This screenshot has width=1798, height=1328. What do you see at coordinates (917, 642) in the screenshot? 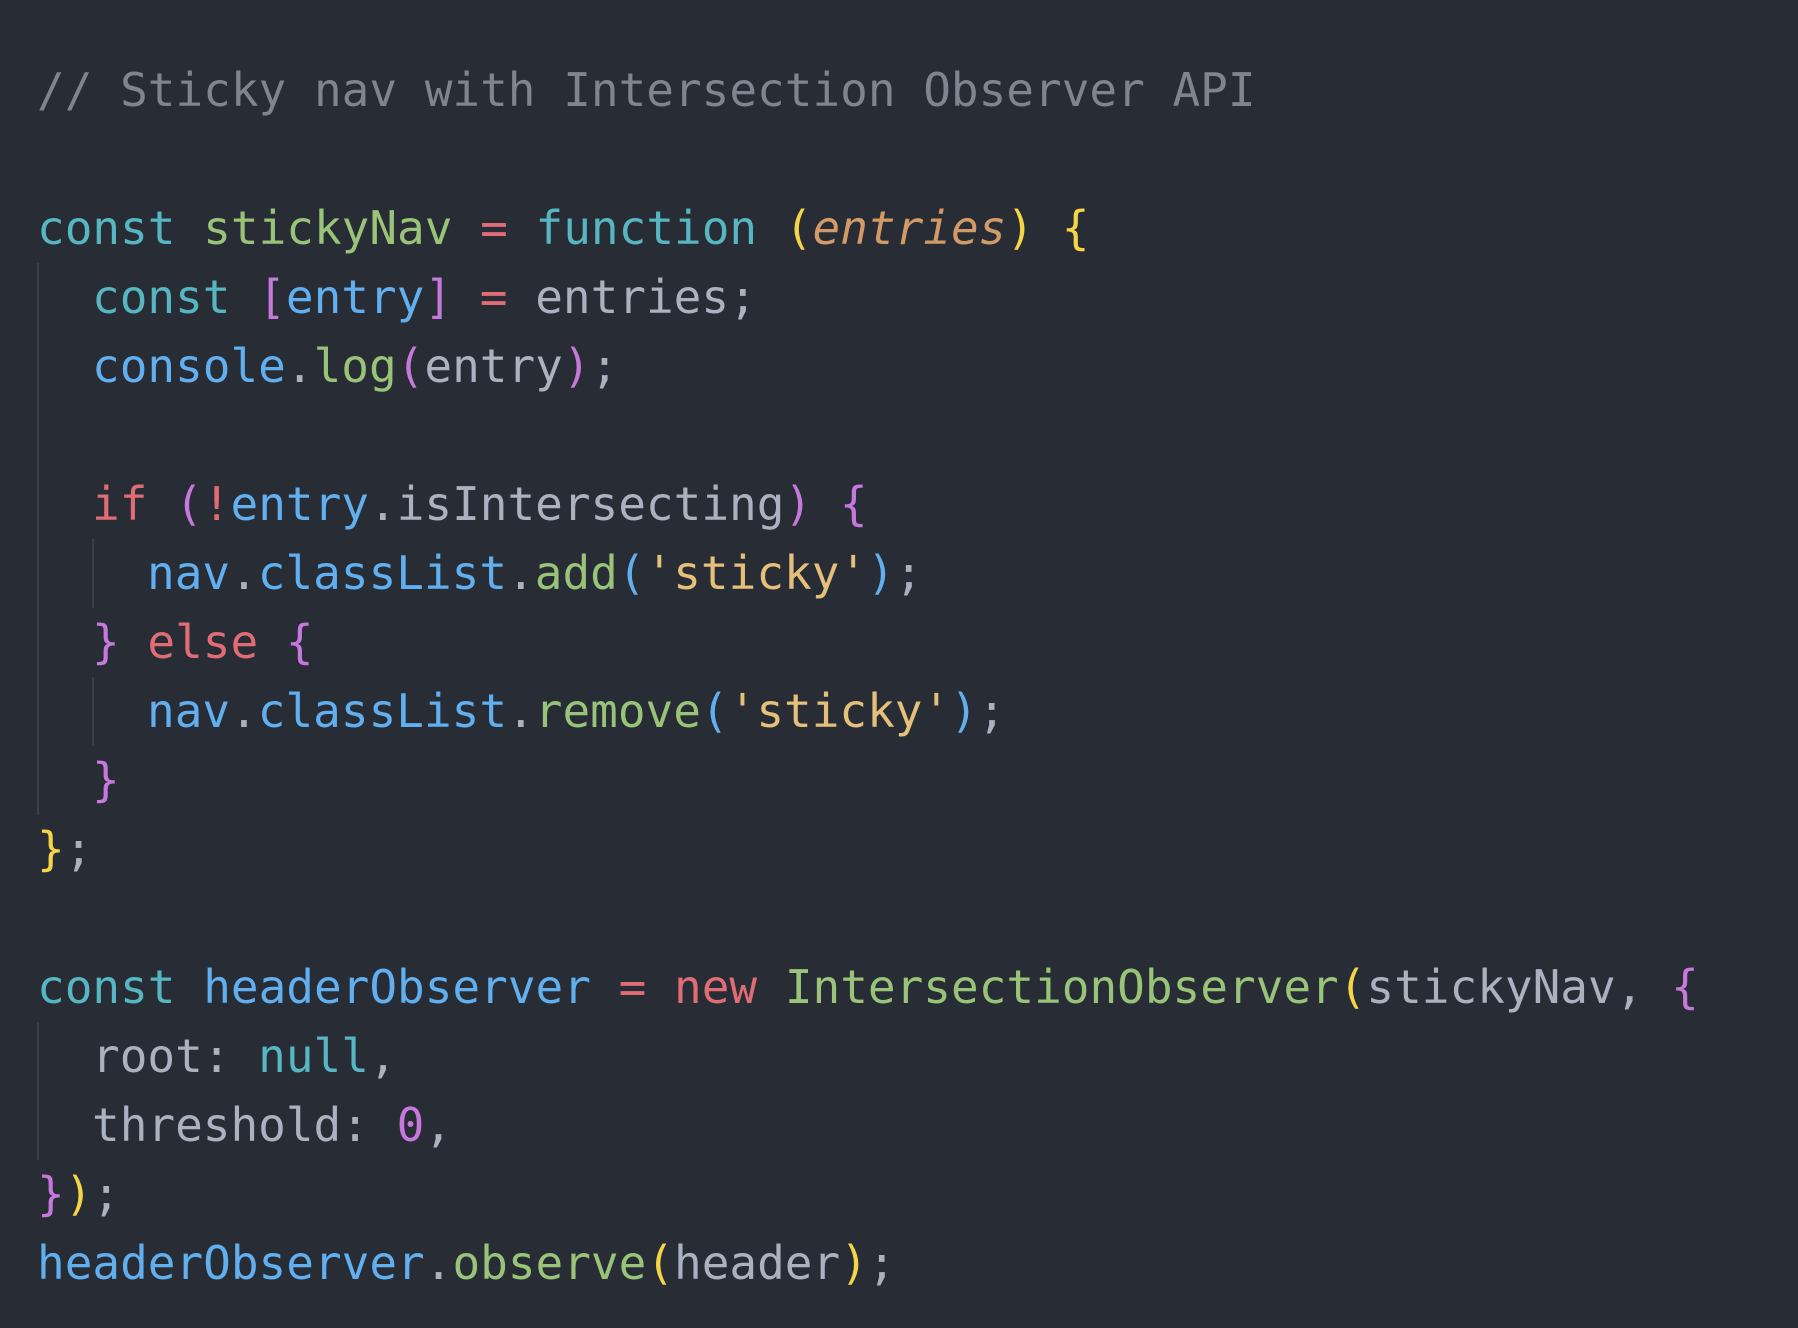
I see `code-line: } else {` at bounding box center [917, 642].